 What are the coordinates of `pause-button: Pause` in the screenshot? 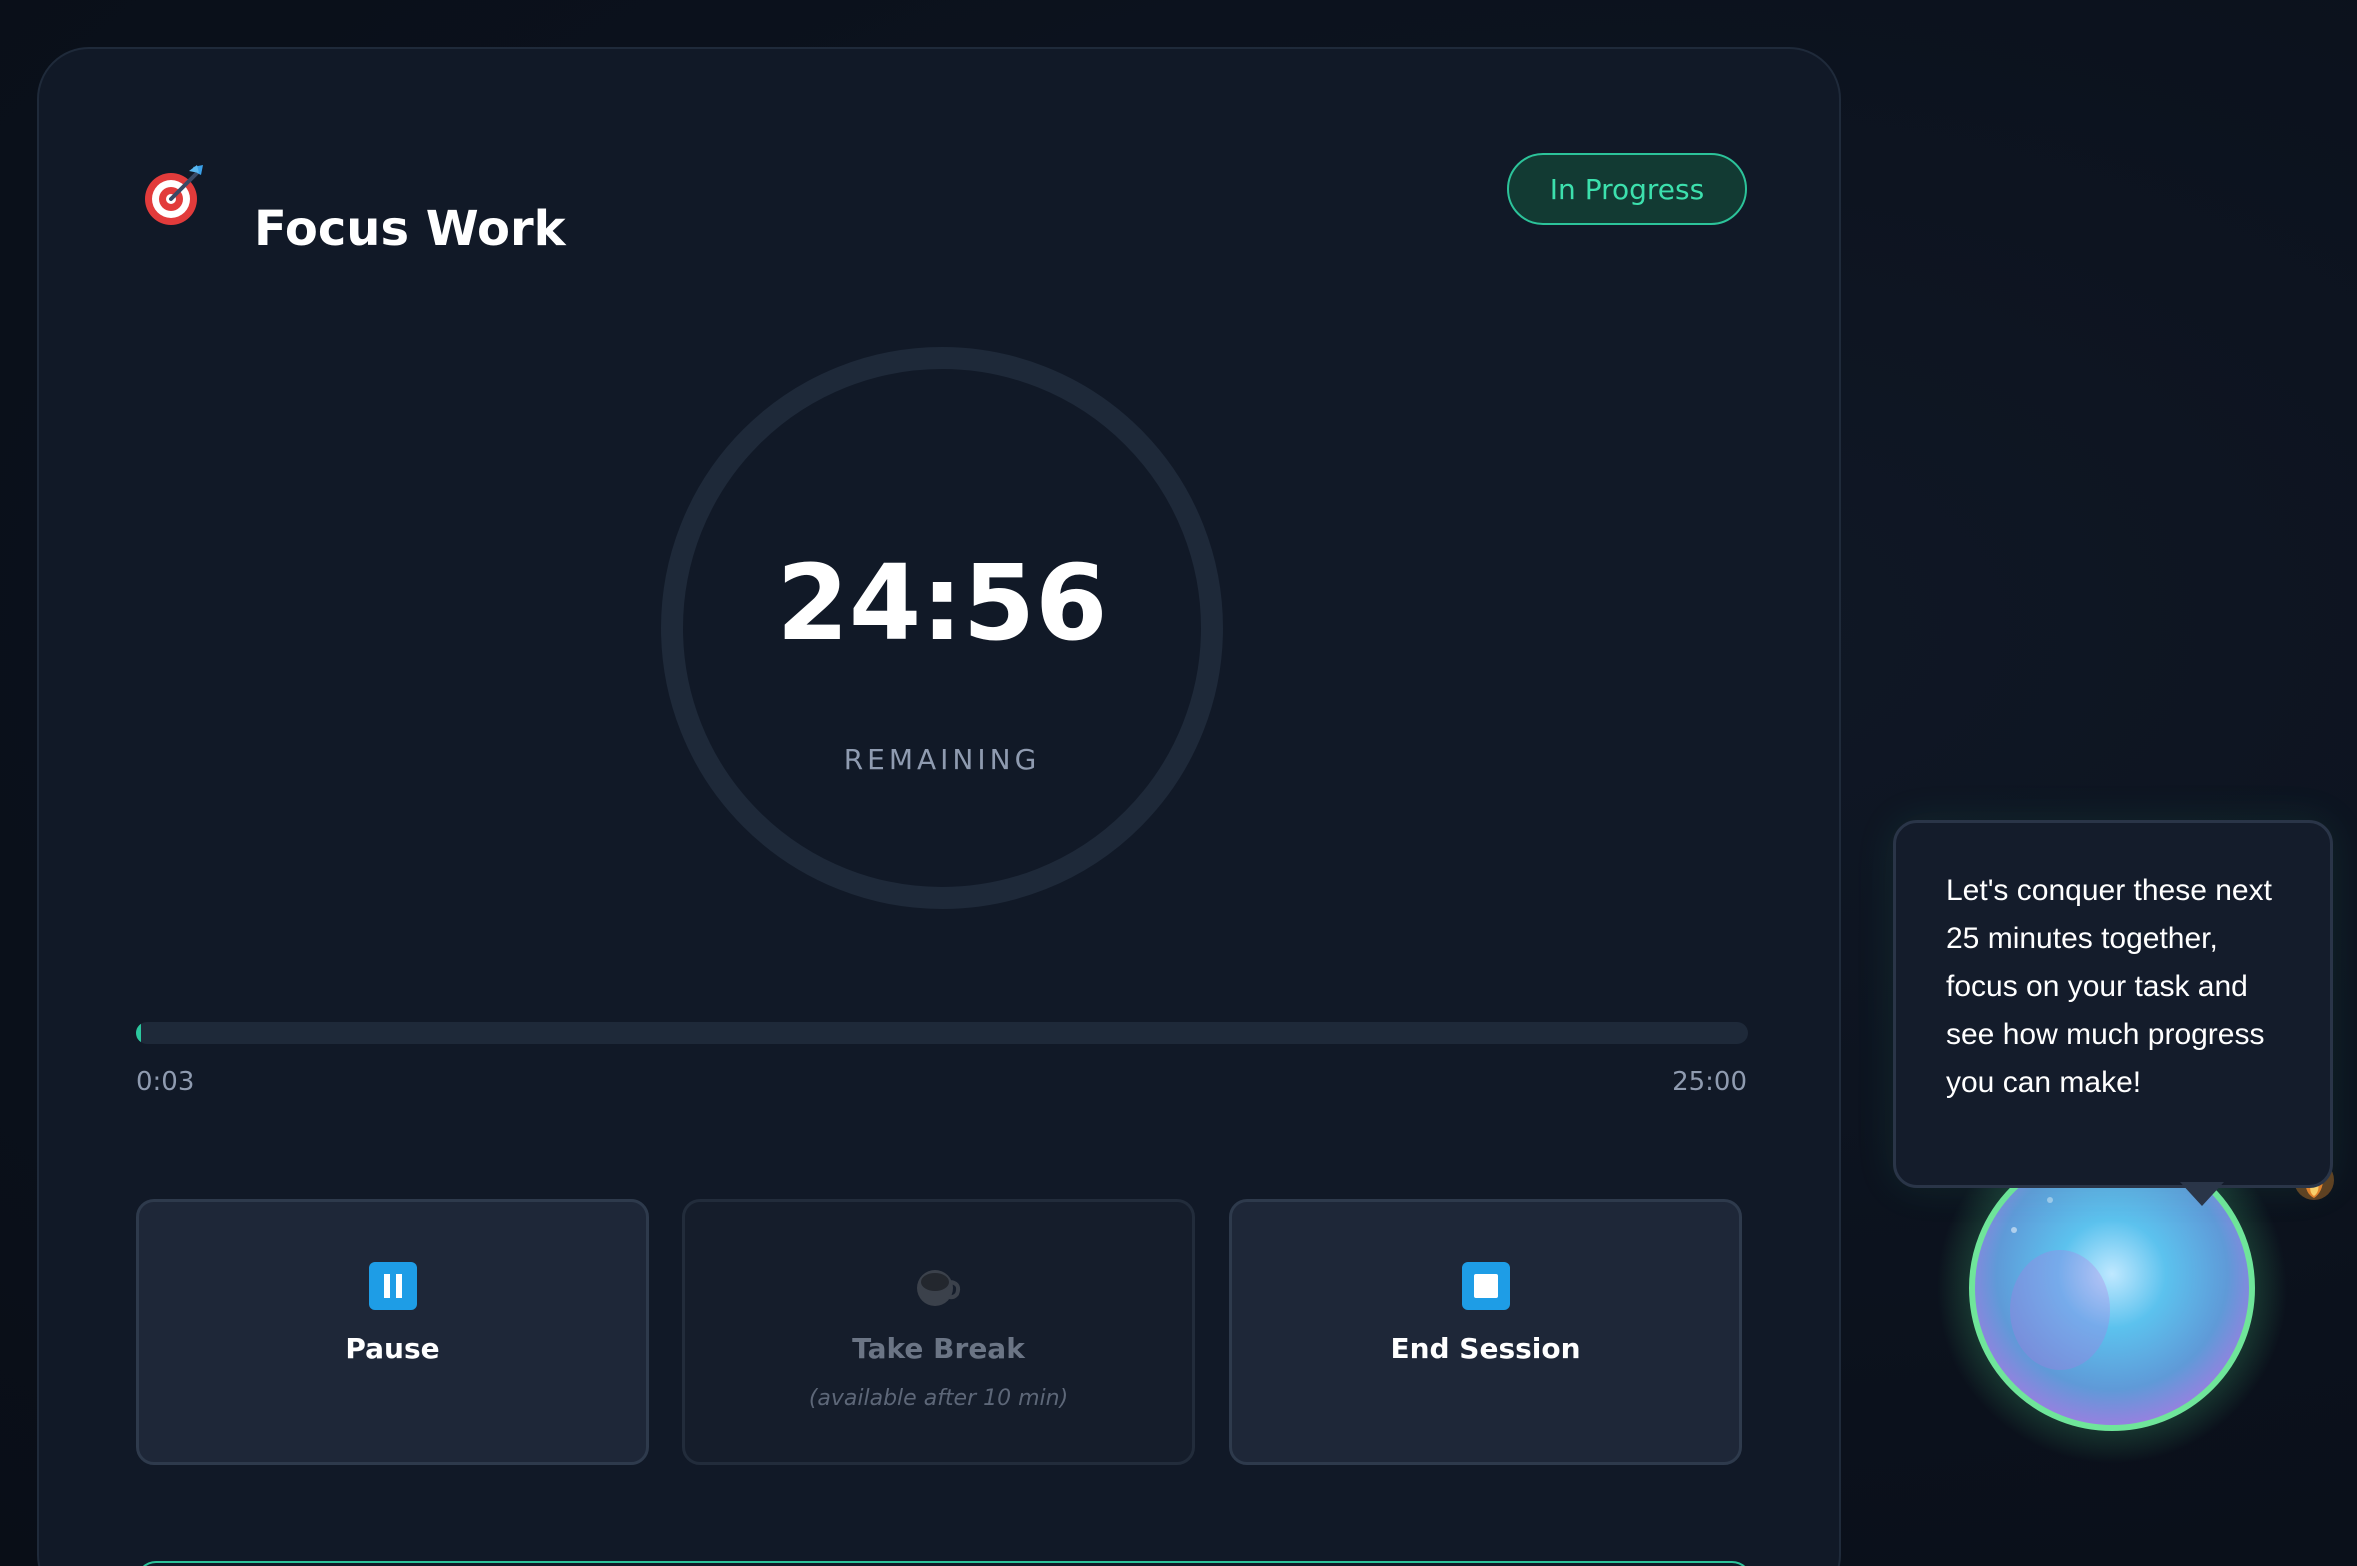 It's located at (392, 1332).